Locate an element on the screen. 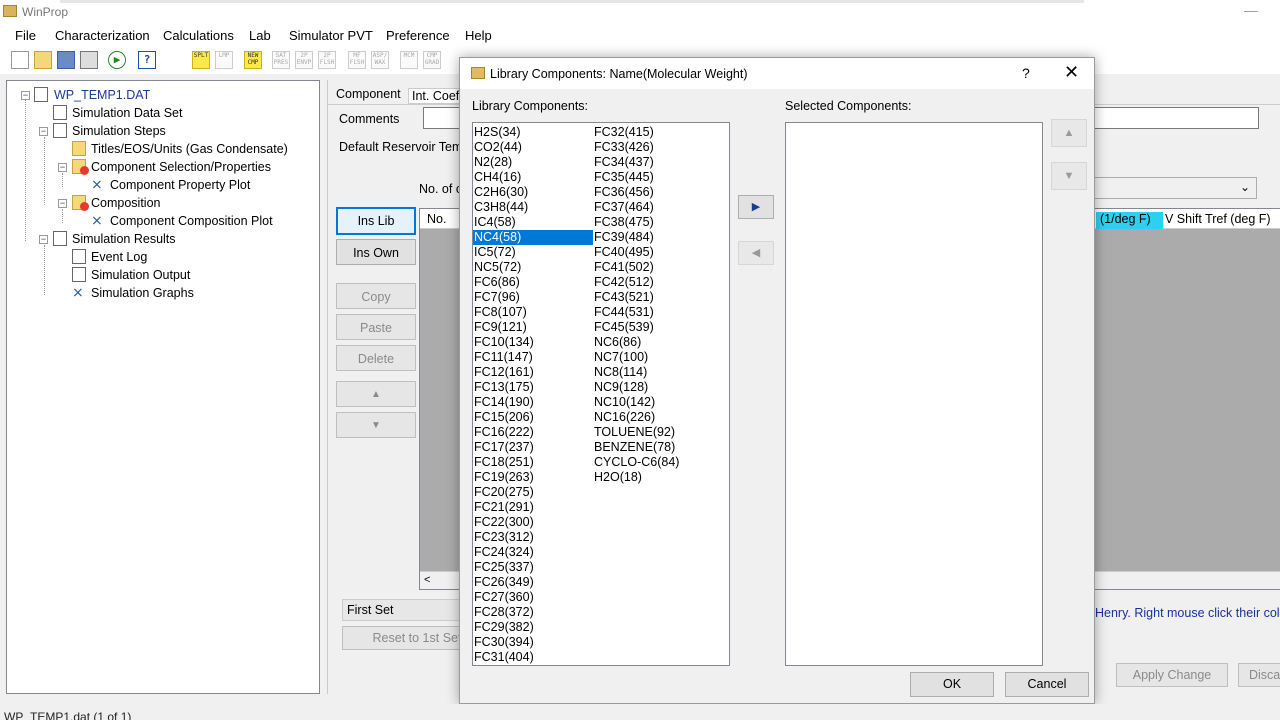 Image resolution: width=1280 pixels, height=720 pixels. library-list-item: IC5(72) is located at coordinates (533, 252).